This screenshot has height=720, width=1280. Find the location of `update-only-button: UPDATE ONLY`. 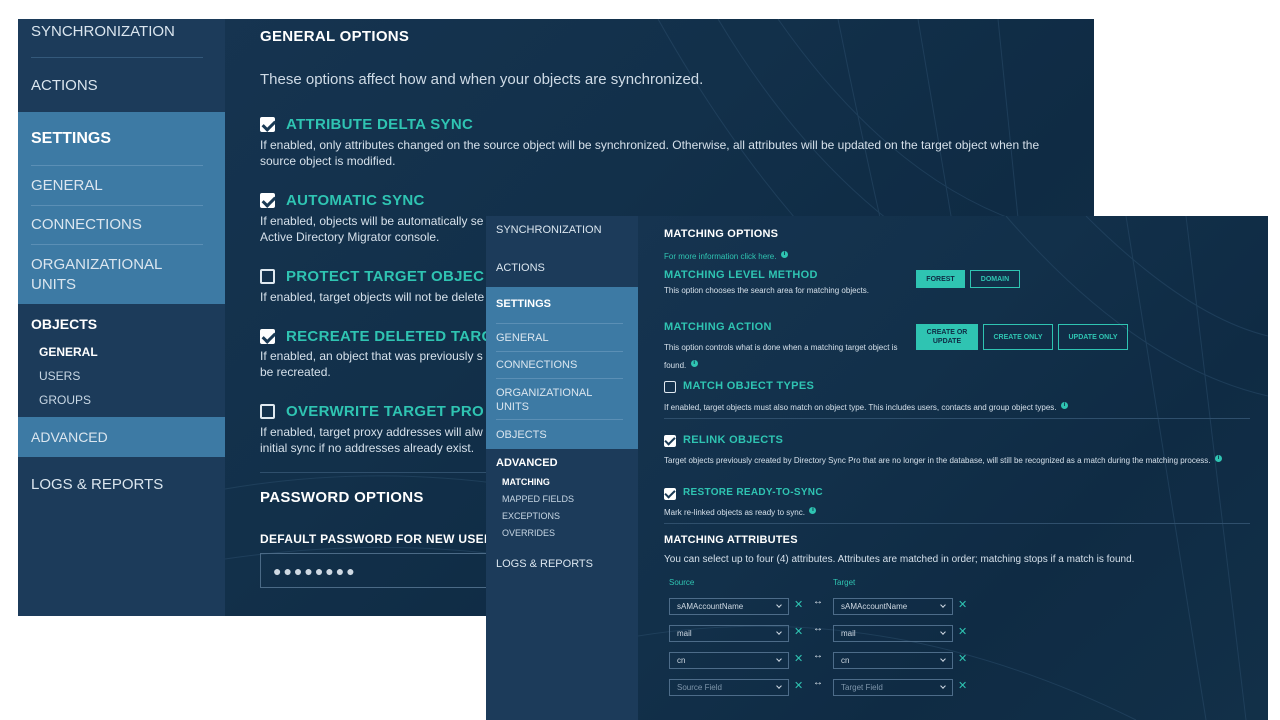

update-only-button: UPDATE ONLY is located at coordinates (1093, 337).